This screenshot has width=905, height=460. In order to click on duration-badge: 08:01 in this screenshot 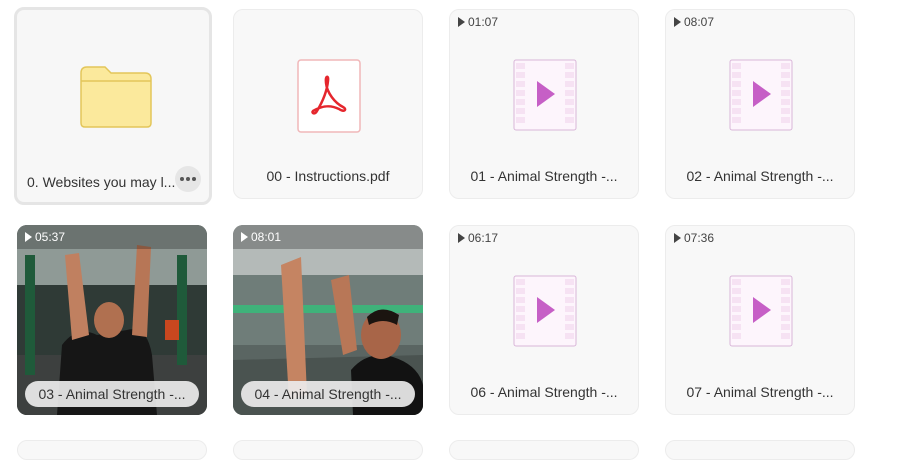, I will do `click(261, 237)`.